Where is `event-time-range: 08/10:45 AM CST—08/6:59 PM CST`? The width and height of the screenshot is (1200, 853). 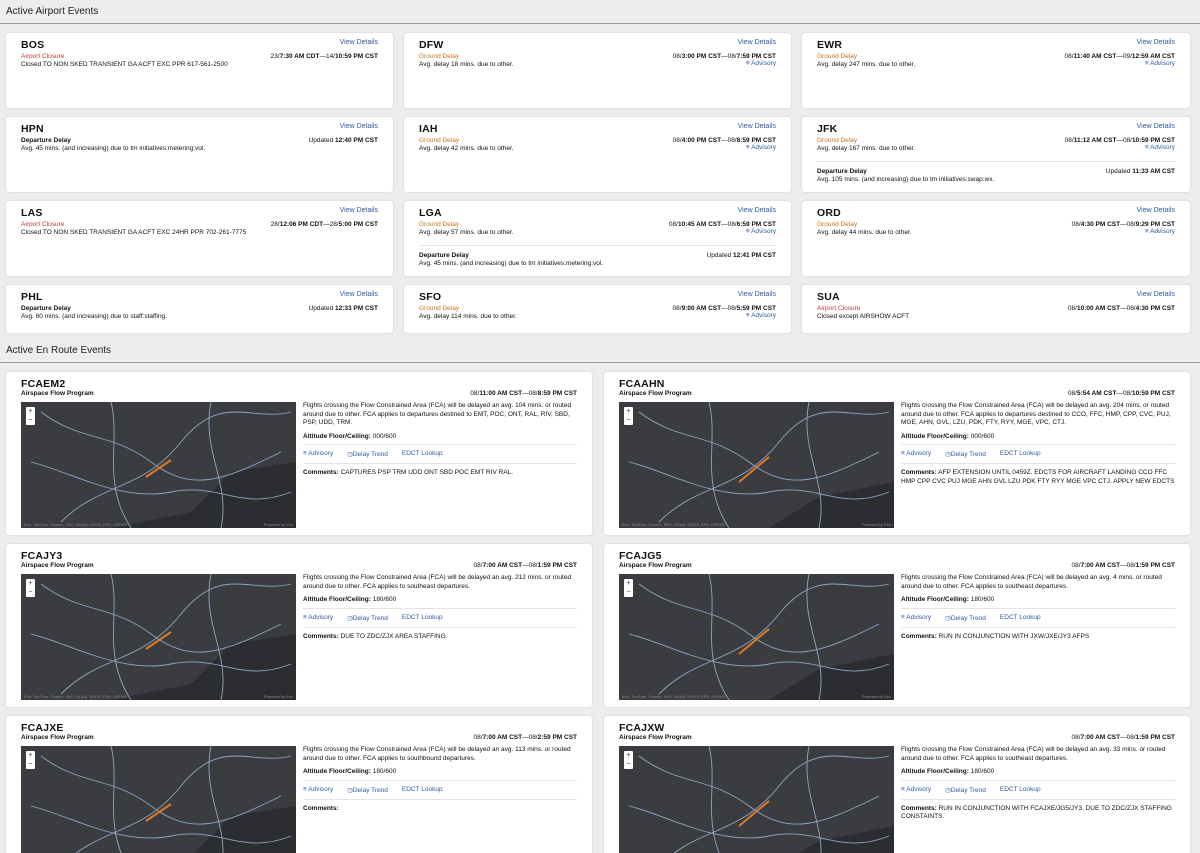 event-time-range: 08/10:45 AM CST—08/6:59 PM CST is located at coordinates (722, 224).